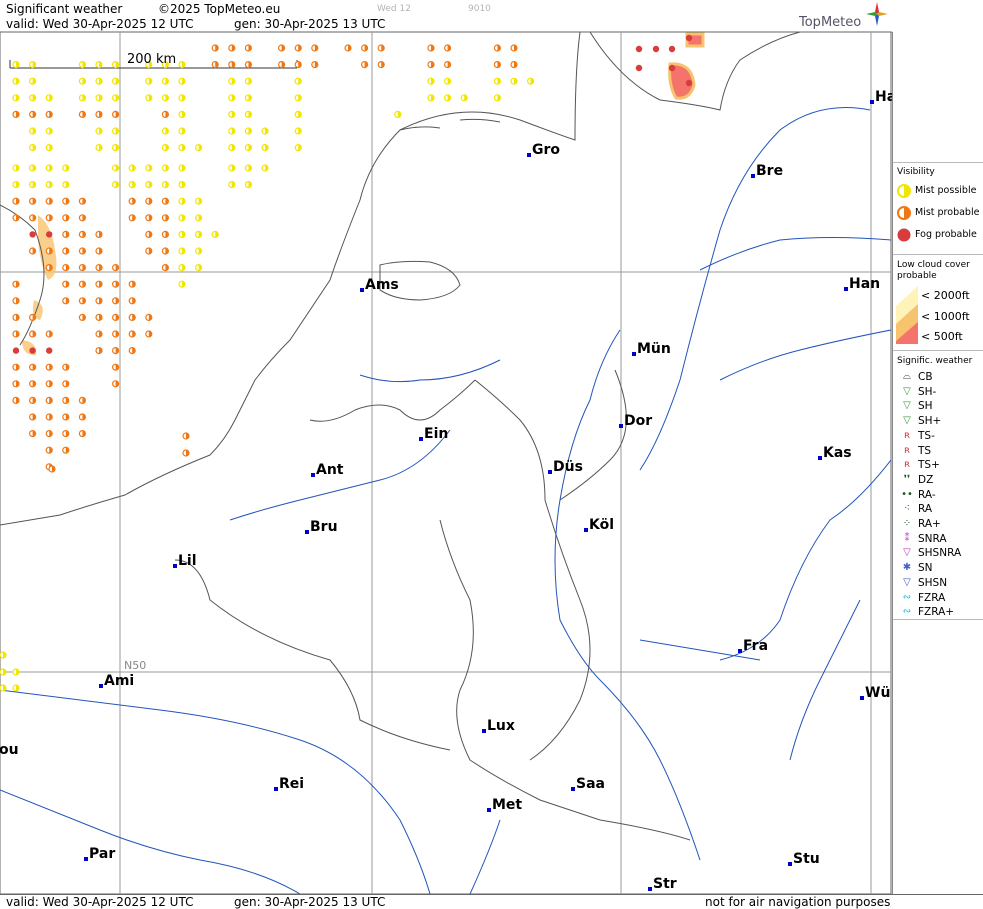 This screenshot has width=983, height=909. What do you see at coordinates (507, 805) in the screenshot?
I see `city-label: Met` at bounding box center [507, 805].